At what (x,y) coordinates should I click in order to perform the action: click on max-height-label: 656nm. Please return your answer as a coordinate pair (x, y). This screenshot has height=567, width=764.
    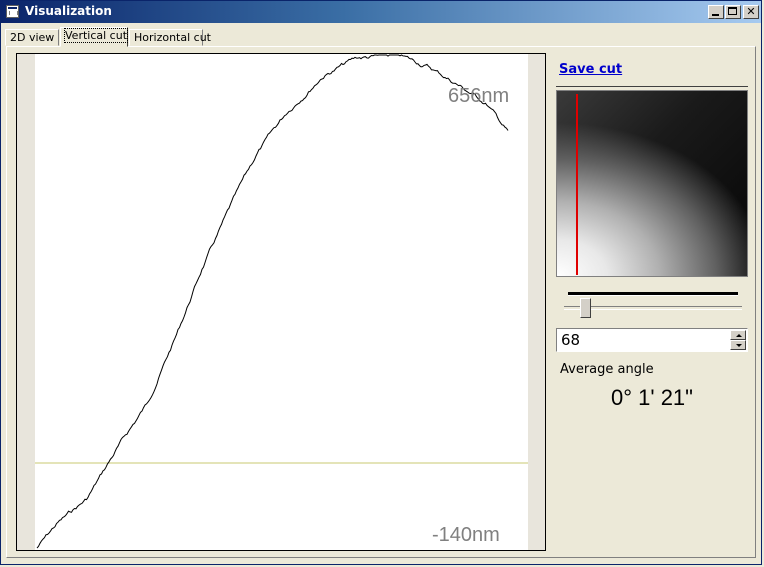
    Looking at the image, I should click on (478, 96).